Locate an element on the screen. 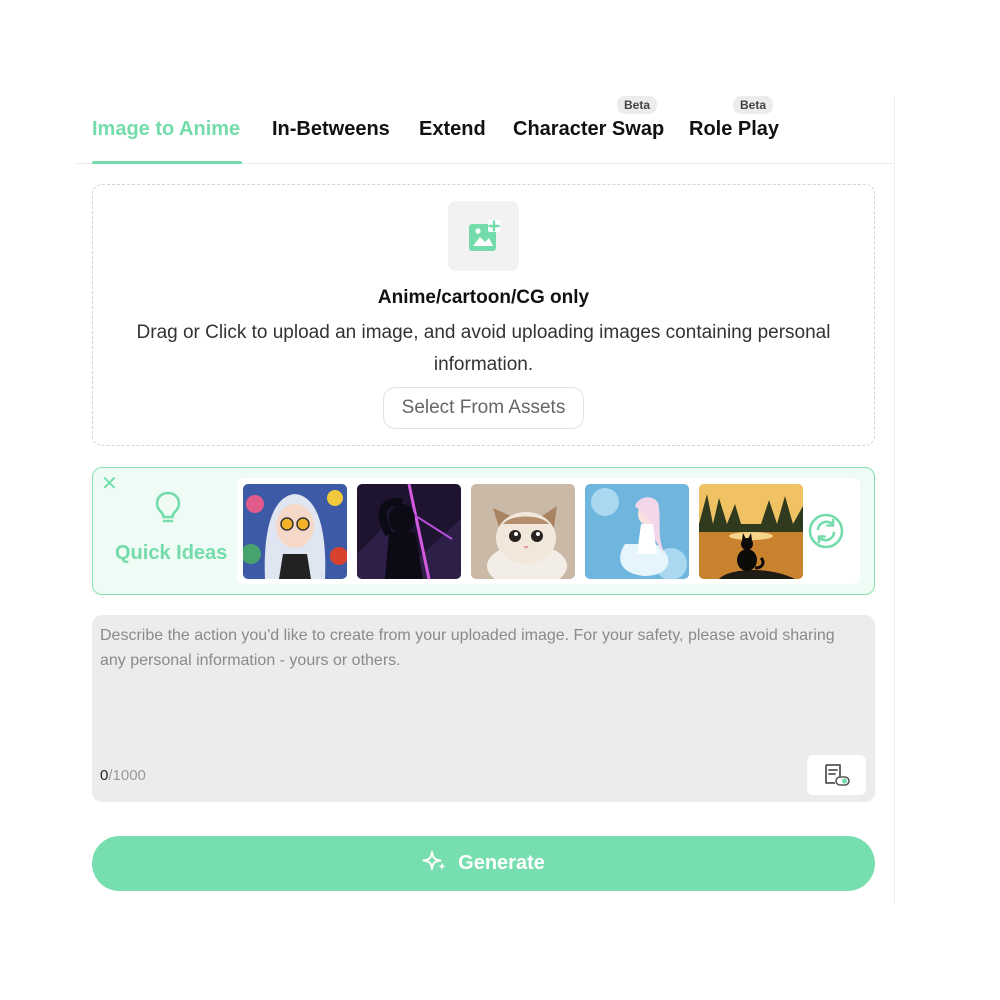  close-icon: ✕ is located at coordinates (109, 483).